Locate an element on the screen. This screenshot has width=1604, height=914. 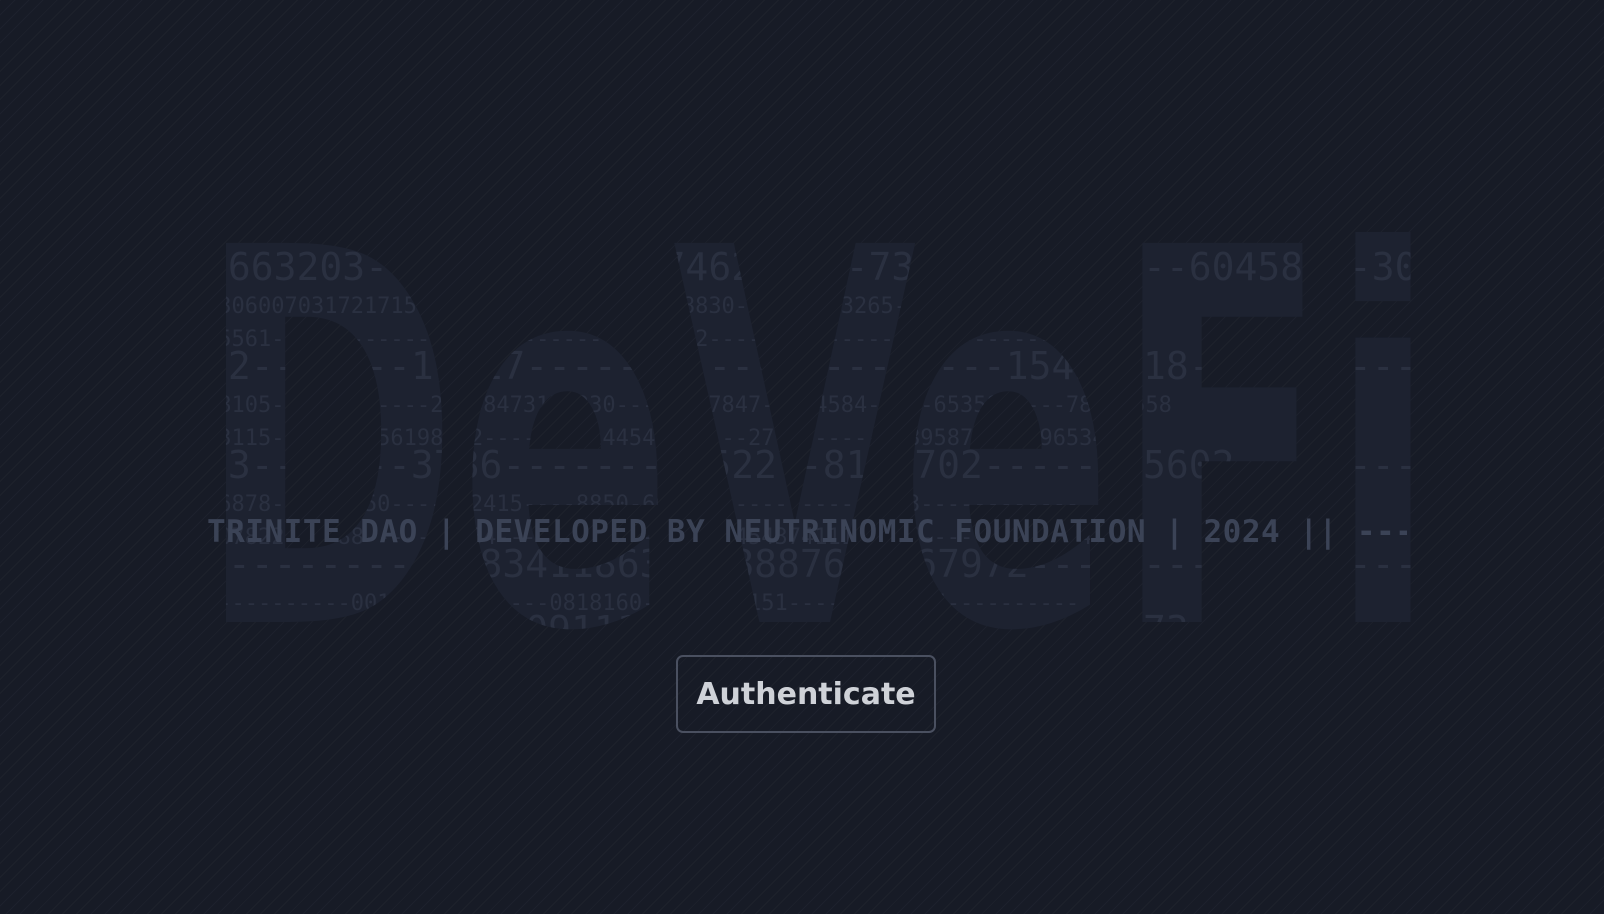
authenticate-button: Authenticate is located at coordinates (806, 694).